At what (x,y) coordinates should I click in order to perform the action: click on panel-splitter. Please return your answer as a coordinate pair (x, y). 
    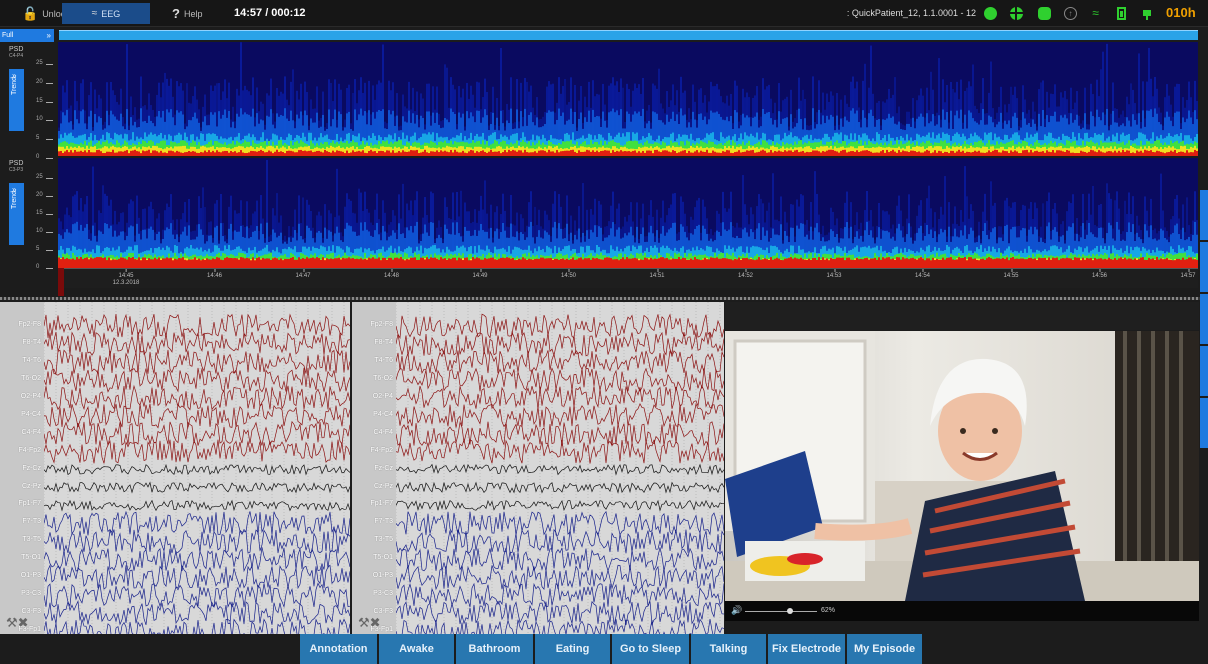
    Looking at the image, I should click on (604, 298).